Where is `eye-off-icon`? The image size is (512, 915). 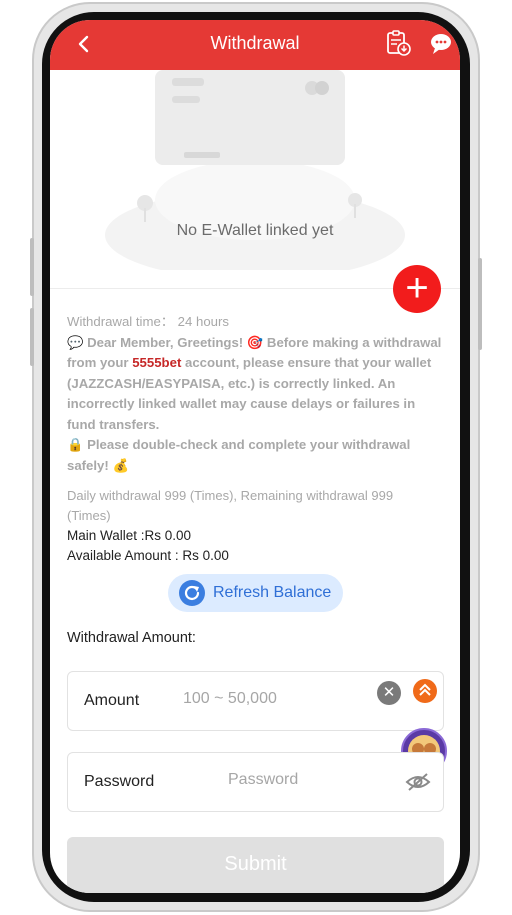 eye-off-icon is located at coordinates (418, 782).